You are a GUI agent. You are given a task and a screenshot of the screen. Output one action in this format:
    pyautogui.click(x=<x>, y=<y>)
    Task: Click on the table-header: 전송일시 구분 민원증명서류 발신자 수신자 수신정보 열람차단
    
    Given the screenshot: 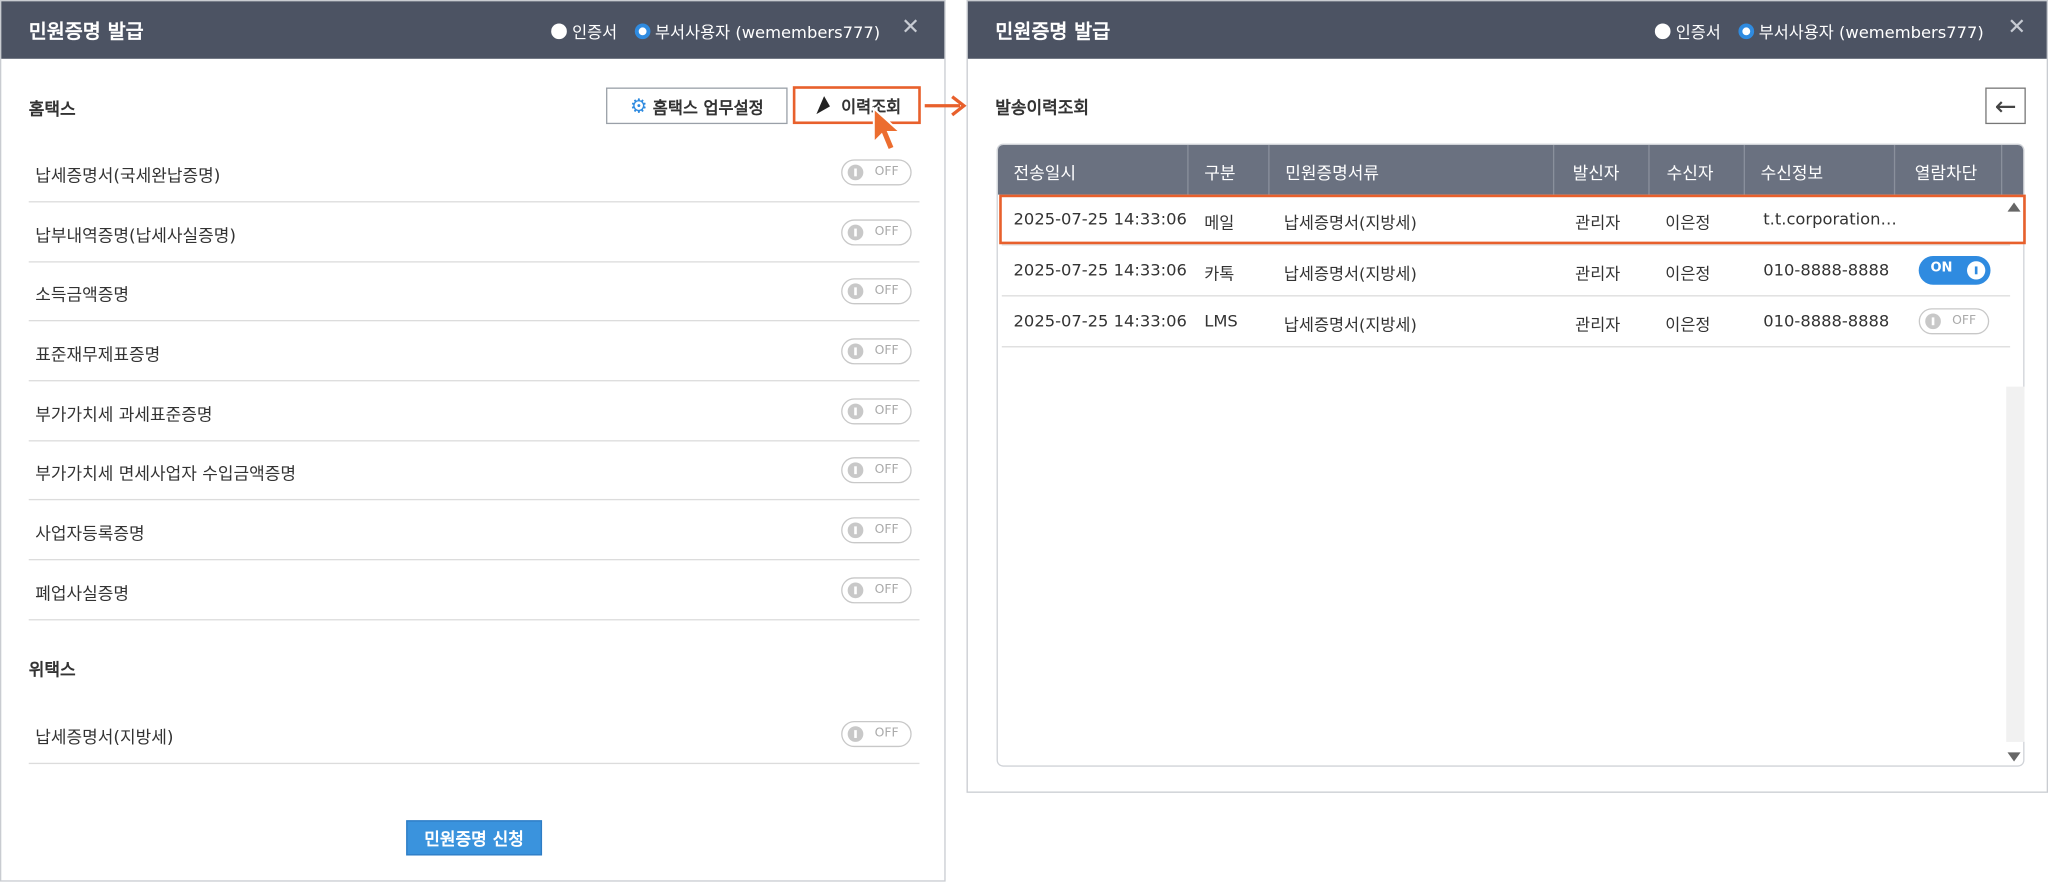 What is the action you would take?
    pyautogui.click(x=1510, y=169)
    